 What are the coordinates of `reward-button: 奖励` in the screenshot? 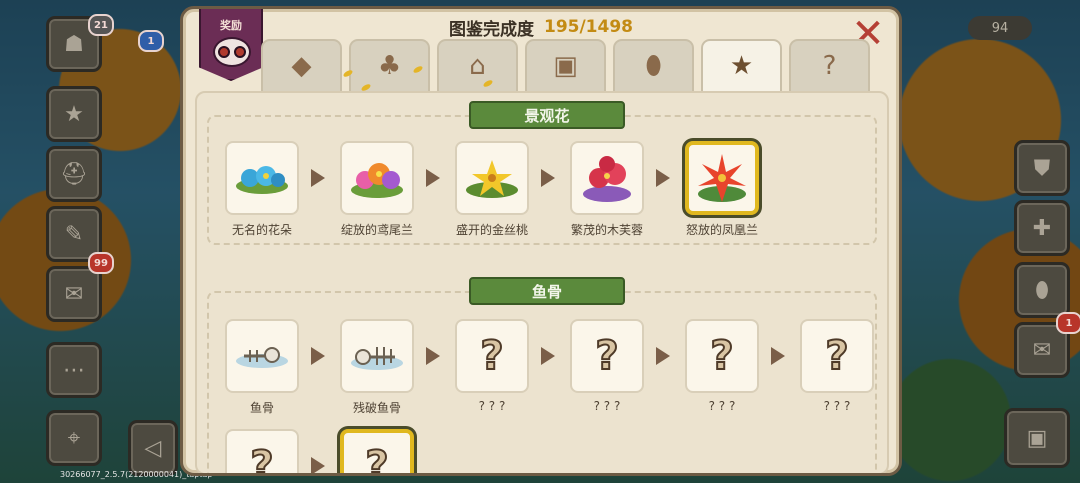 It's located at (231, 45).